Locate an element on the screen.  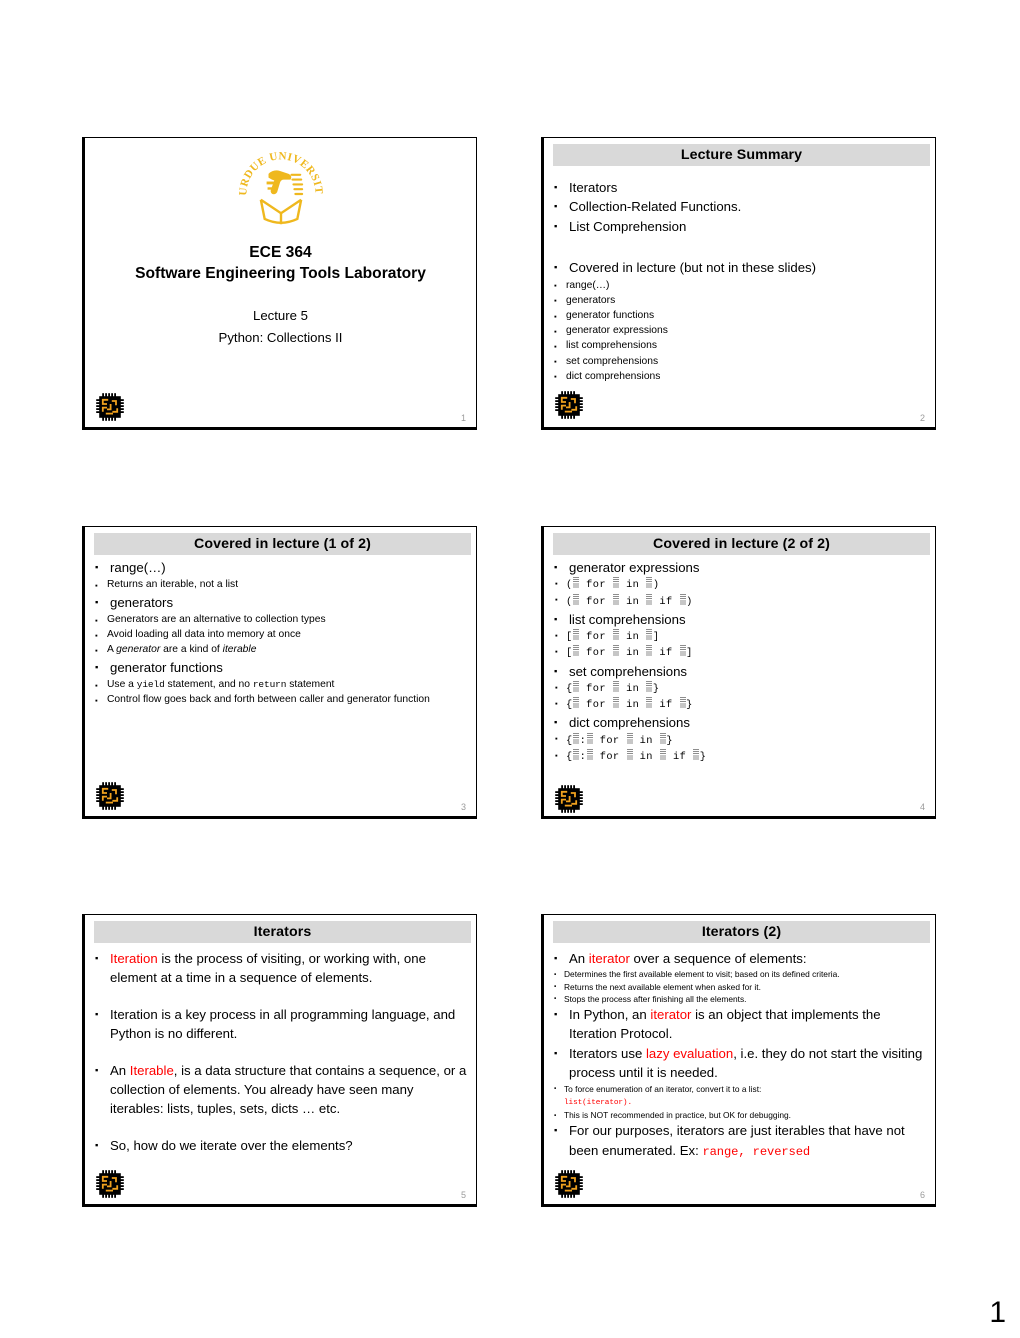
keyword-iterable: Iterable is located at coordinates (151, 1070).